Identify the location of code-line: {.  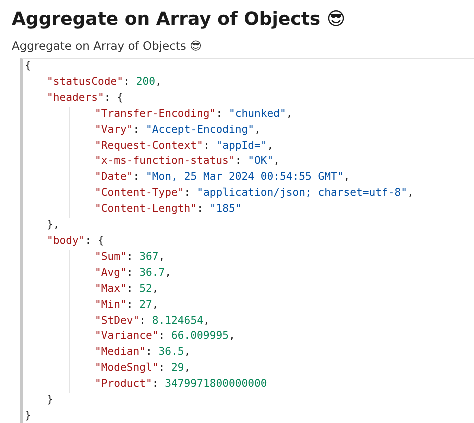
(28, 66).